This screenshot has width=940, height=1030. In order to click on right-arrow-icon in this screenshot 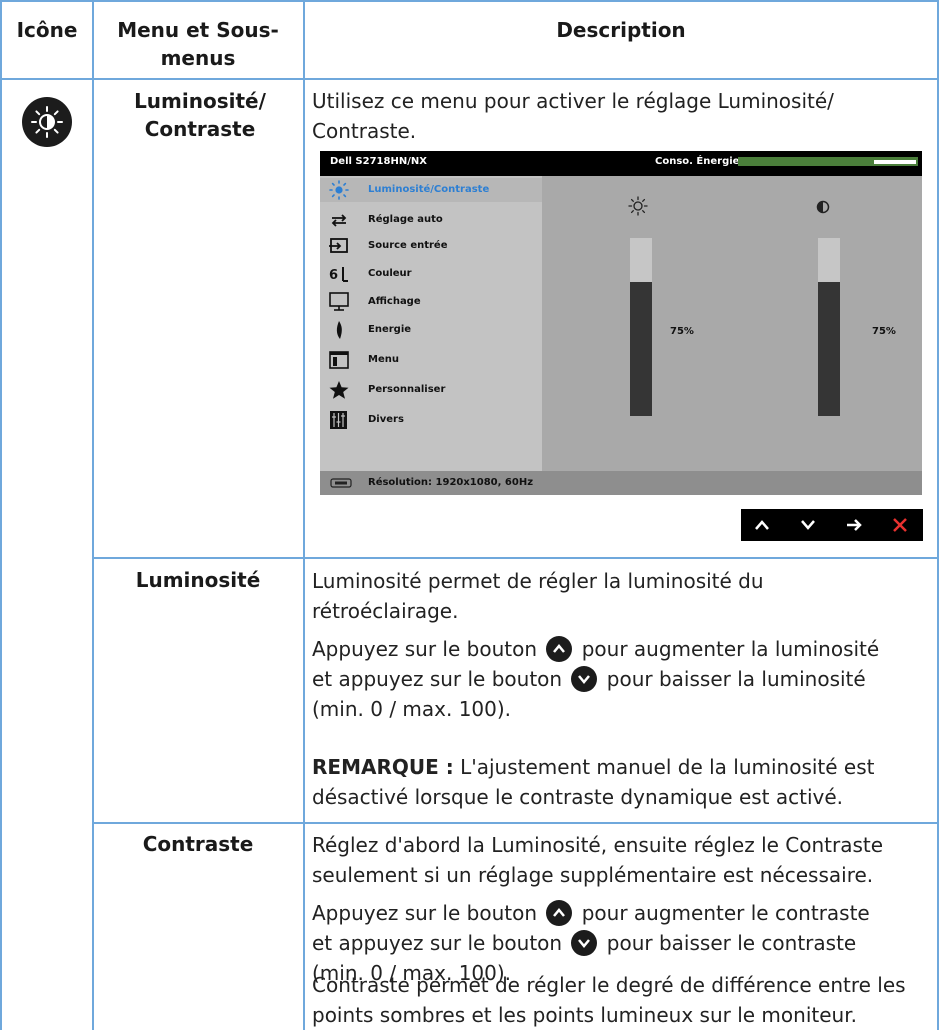, I will do `click(854, 525)`.